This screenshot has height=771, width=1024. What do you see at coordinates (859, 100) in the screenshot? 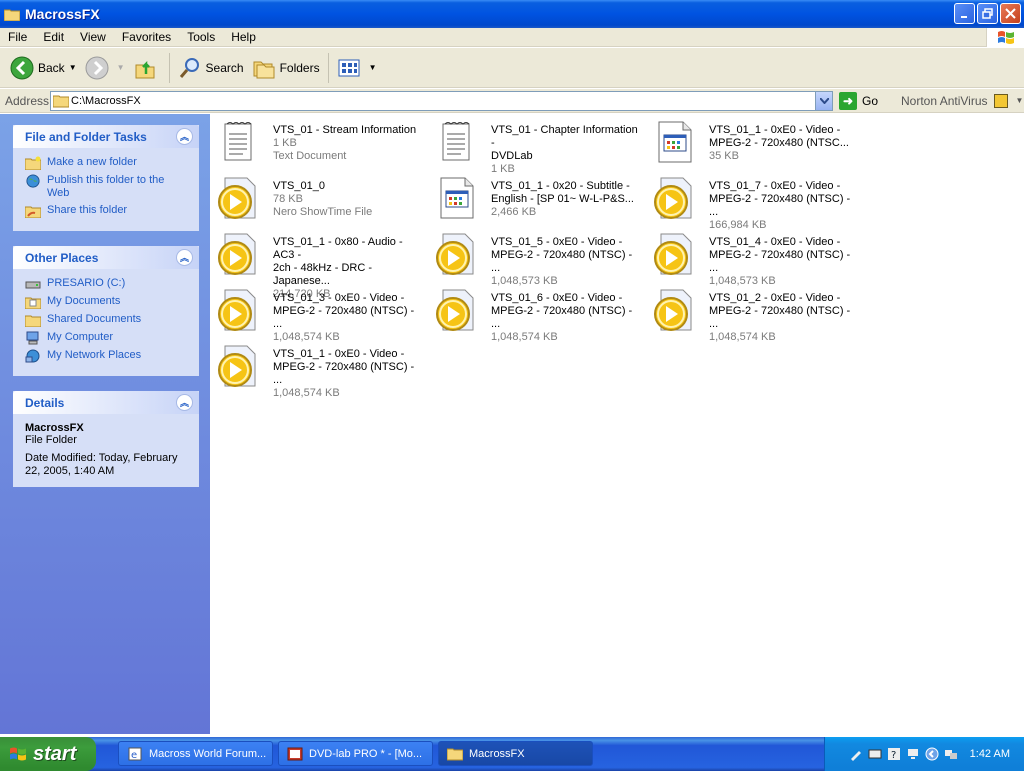
I see `go-button: ➜ Go` at bounding box center [859, 100].